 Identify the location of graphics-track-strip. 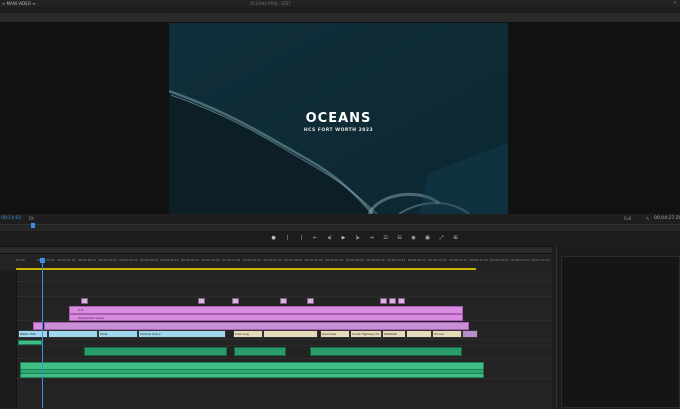
(256, 326).